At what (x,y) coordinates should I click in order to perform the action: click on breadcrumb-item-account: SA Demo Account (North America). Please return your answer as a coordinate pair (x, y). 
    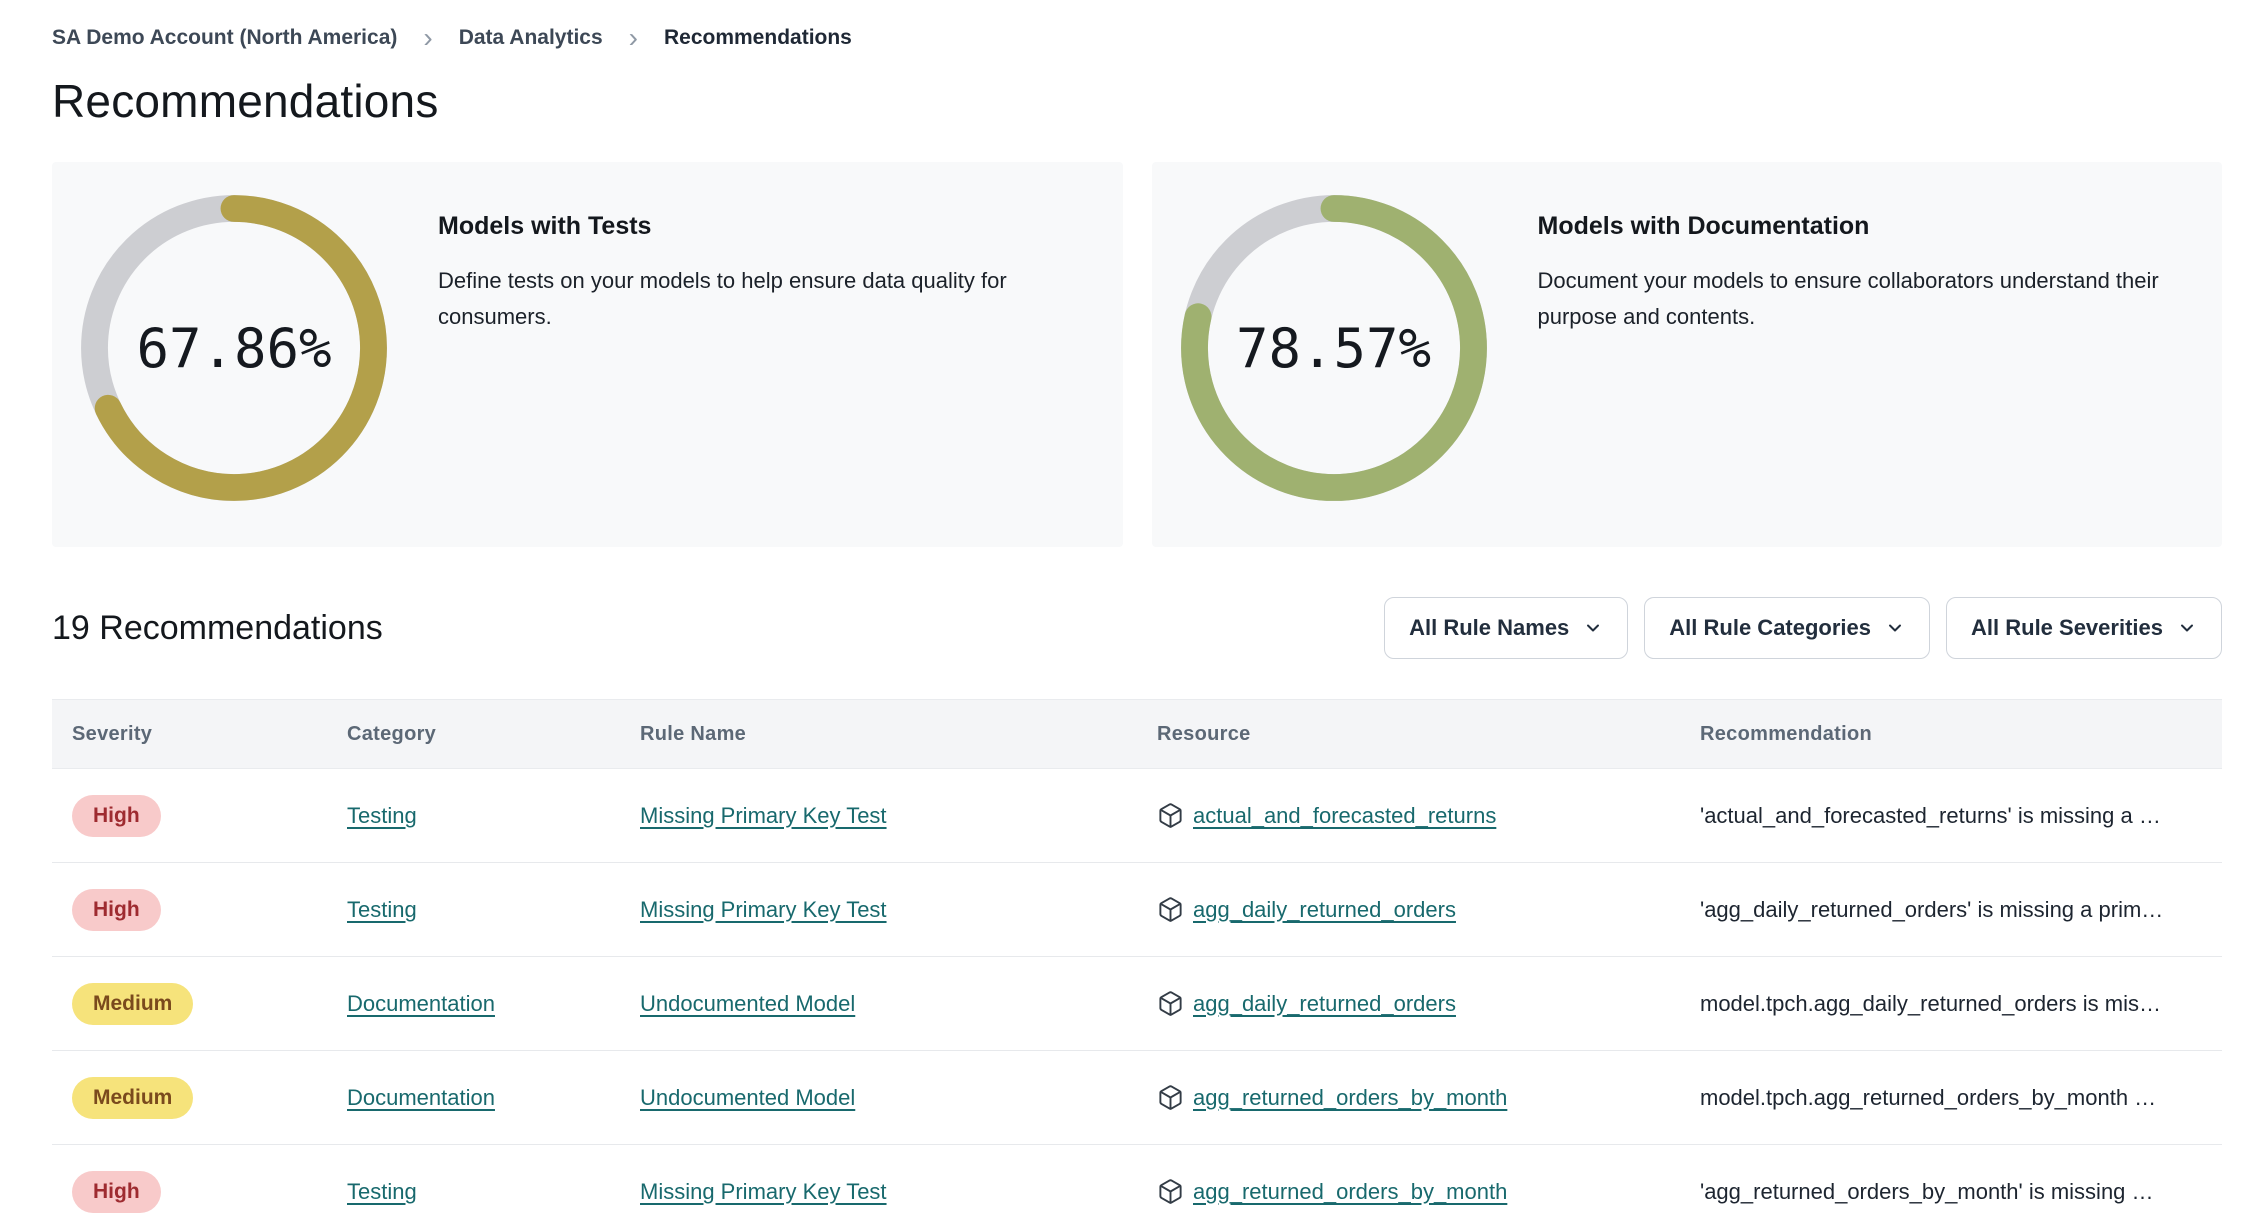
    Looking at the image, I should click on (224, 38).